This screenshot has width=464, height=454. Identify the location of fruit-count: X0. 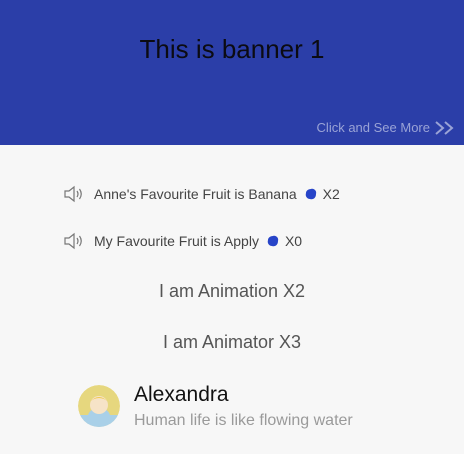
(293, 241).